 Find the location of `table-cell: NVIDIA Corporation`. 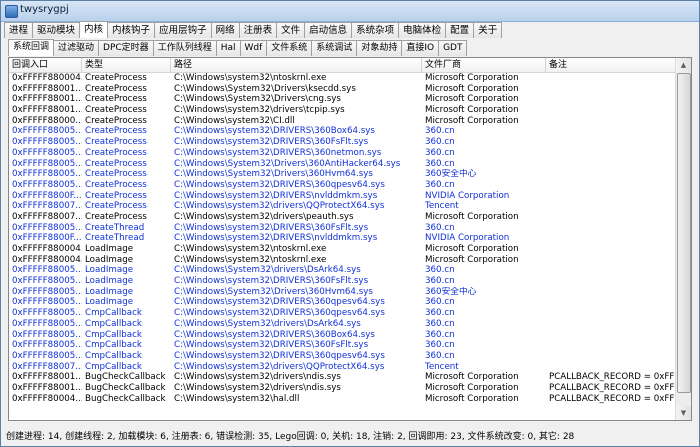

table-cell: NVIDIA Corporation is located at coordinates (467, 195).